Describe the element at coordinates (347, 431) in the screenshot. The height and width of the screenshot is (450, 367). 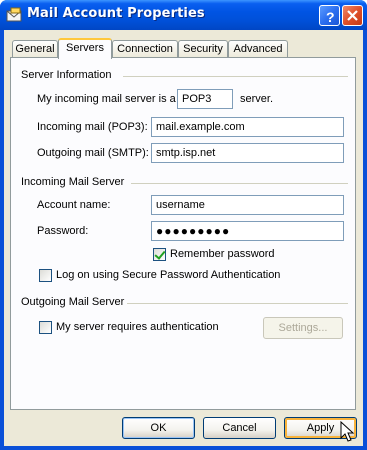
I see `mouse-pointer-icon` at that location.